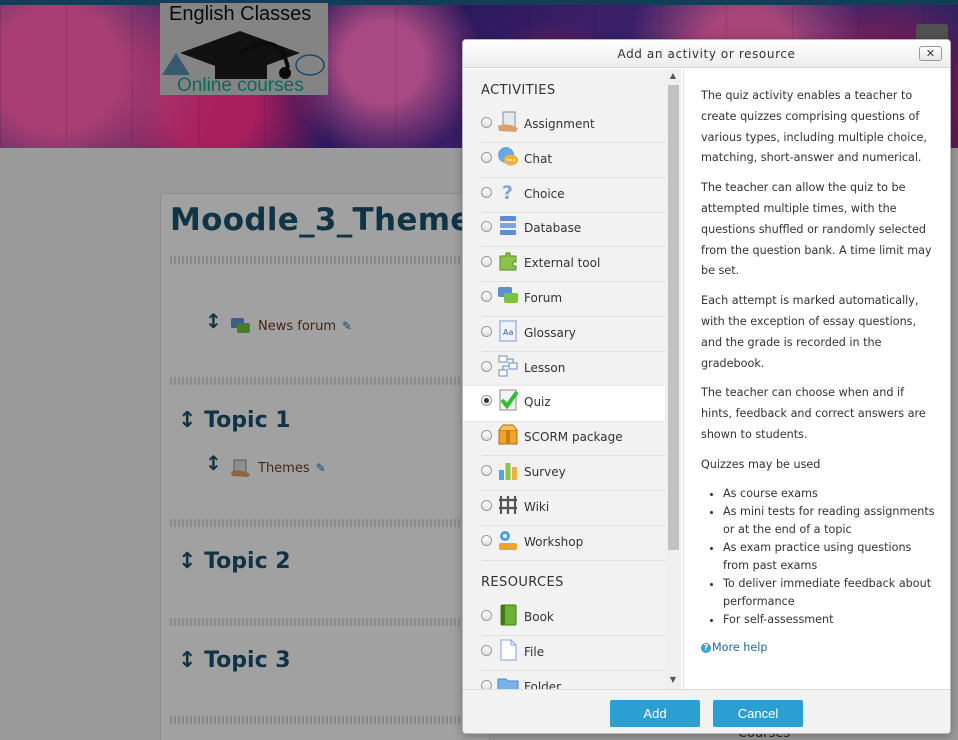 This screenshot has width=958, height=740. What do you see at coordinates (673, 77) in the screenshot?
I see `scroll-up-icon: ▲` at bounding box center [673, 77].